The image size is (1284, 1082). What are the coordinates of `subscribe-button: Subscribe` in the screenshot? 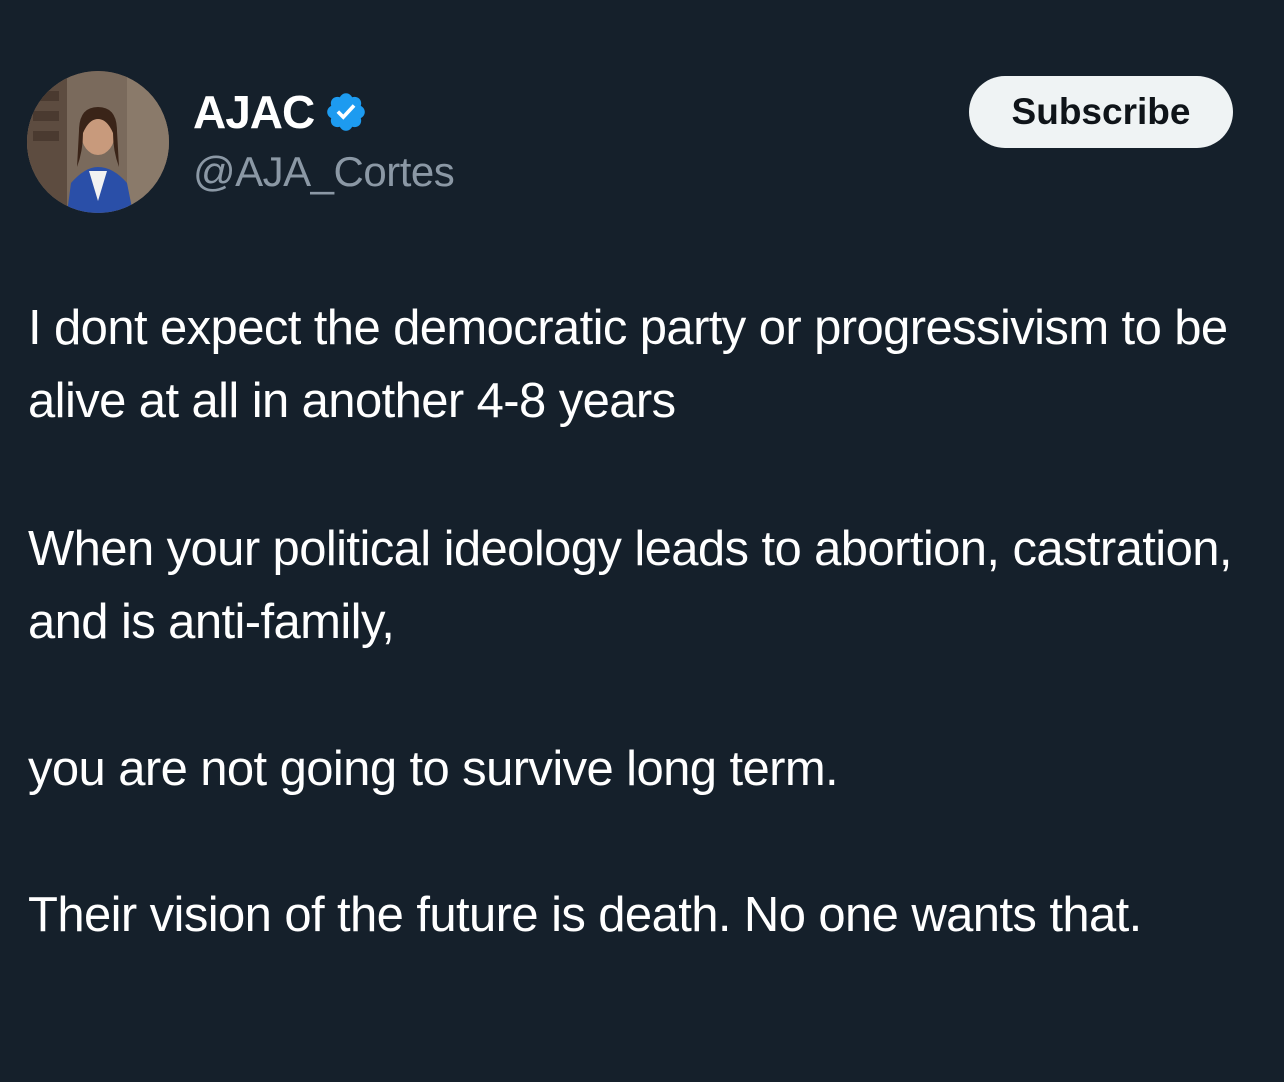 It's located at (1101, 112).